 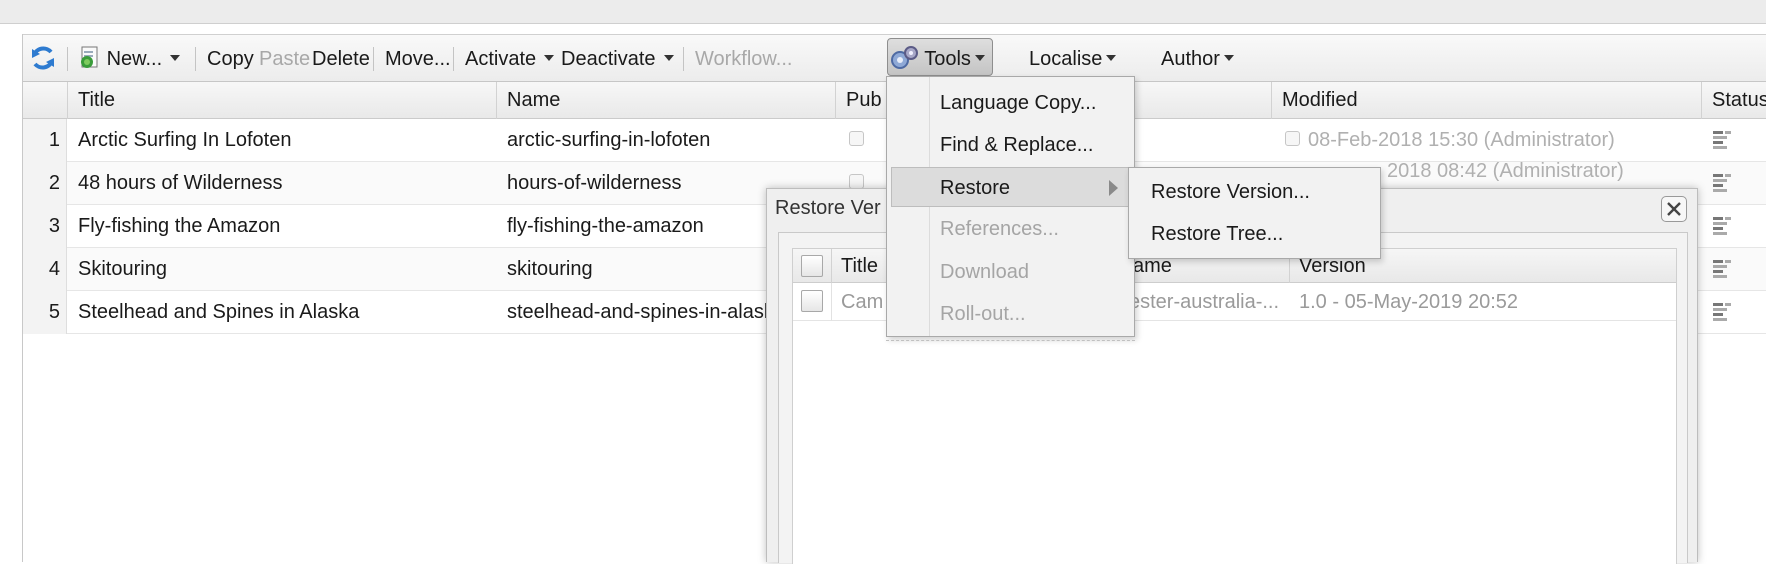 What do you see at coordinates (89, 57) in the screenshot?
I see `new-page-icon` at bounding box center [89, 57].